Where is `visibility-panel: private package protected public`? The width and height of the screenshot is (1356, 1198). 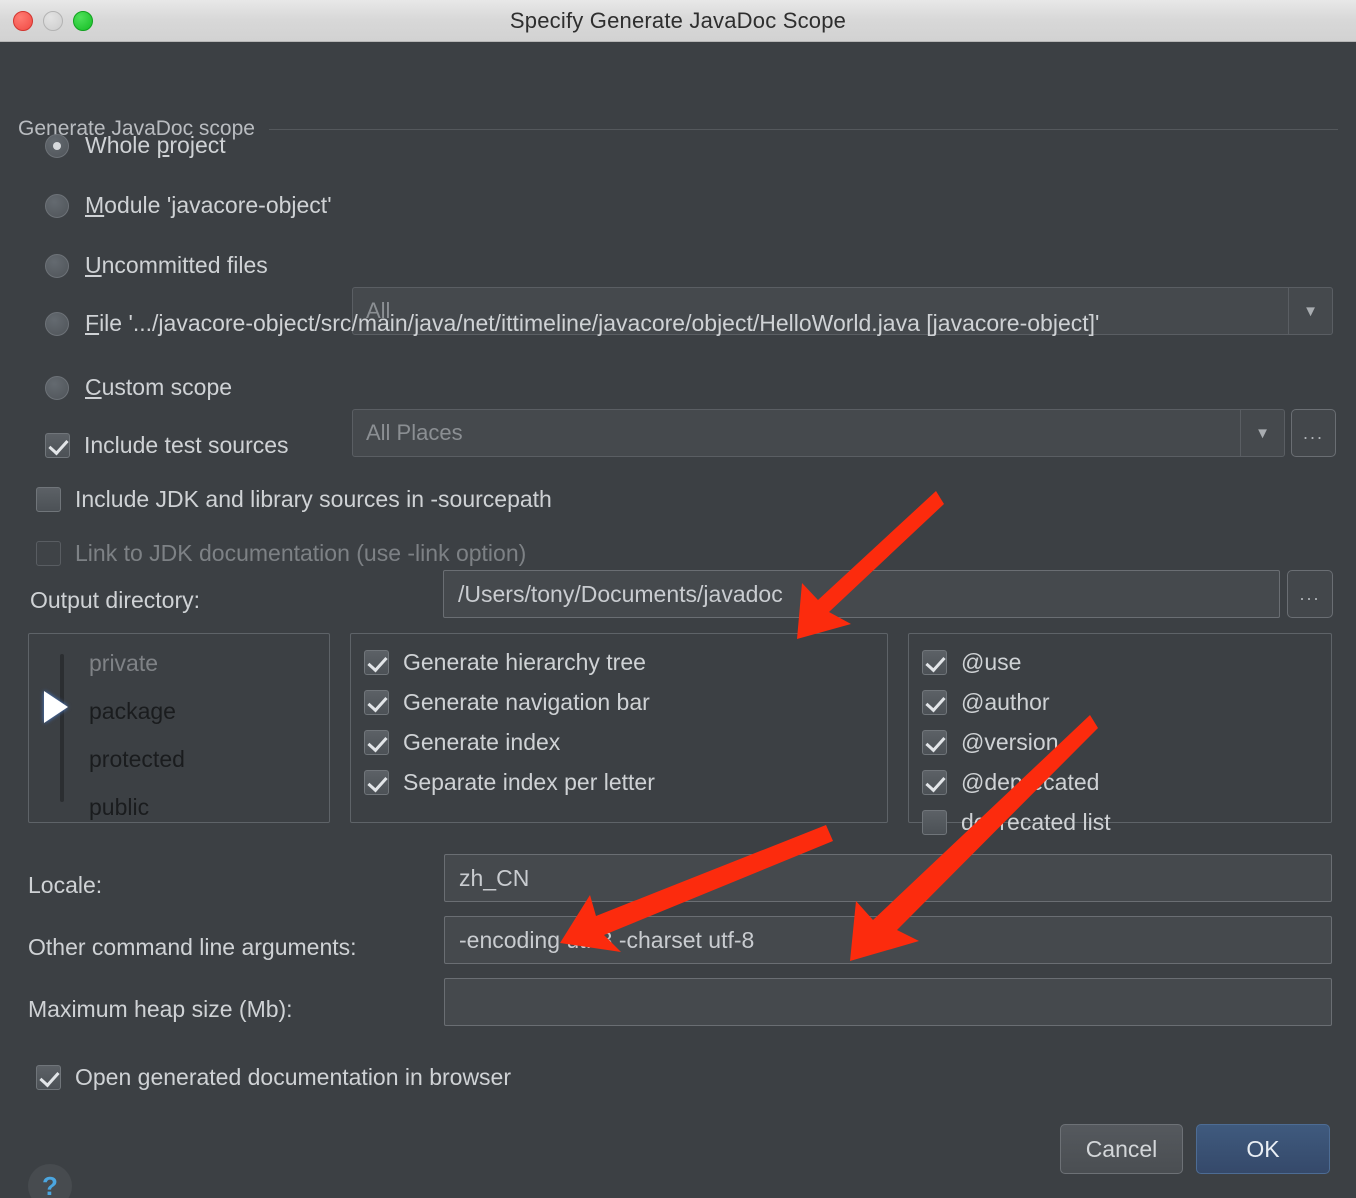 visibility-panel: private package protected public is located at coordinates (179, 728).